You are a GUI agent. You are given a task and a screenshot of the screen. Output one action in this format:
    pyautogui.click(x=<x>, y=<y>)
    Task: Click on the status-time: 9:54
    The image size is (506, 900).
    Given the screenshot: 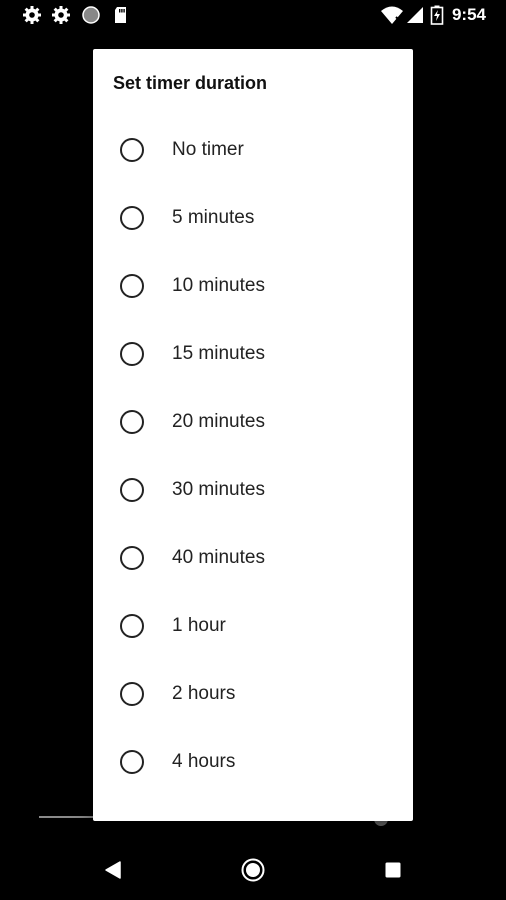 What is the action you would take?
    pyautogui.click(x=468, y=14)
    